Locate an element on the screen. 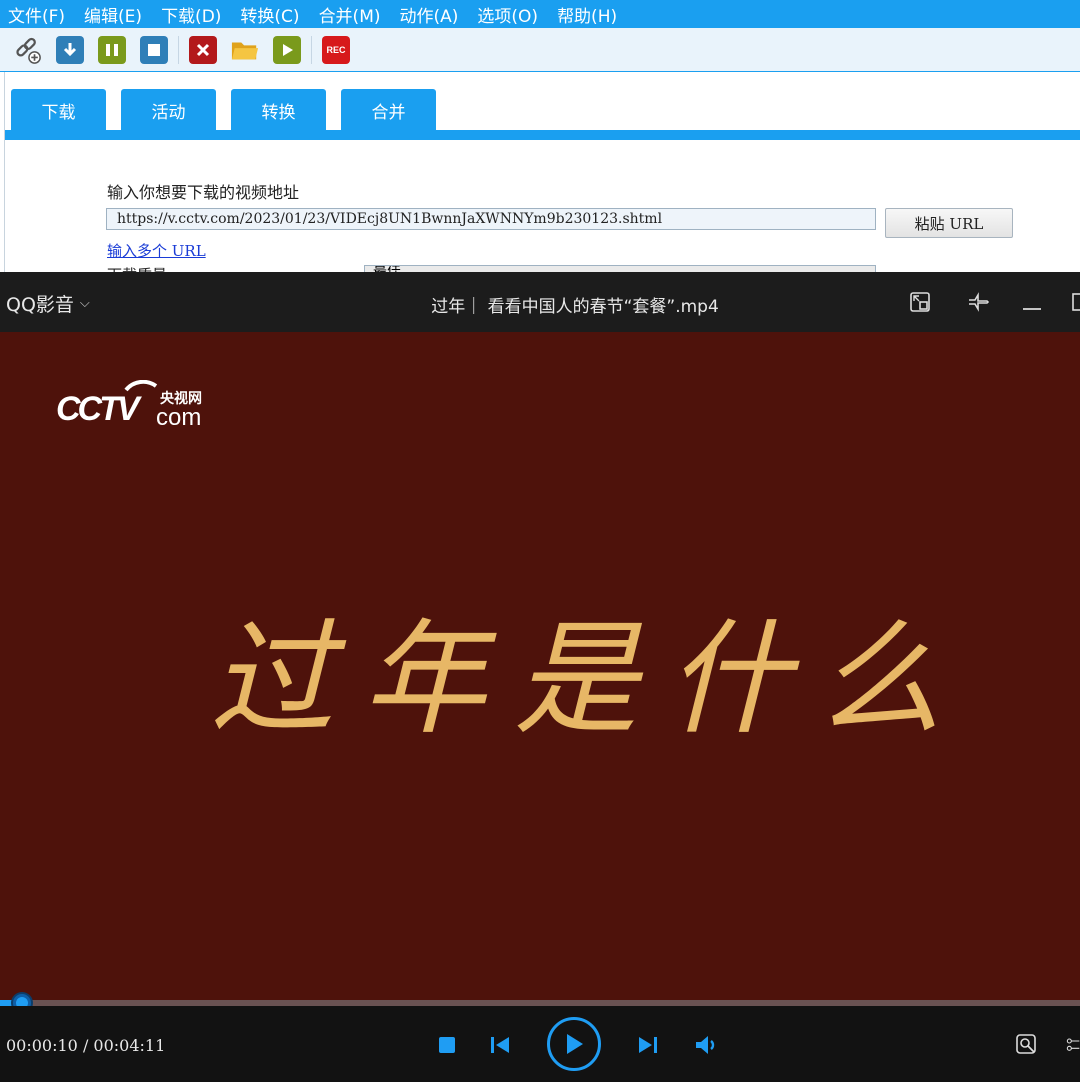 Image resolution: width=1080 pixels, height=1082 pixels. previous-icon is located at coordinates (500, 1045).